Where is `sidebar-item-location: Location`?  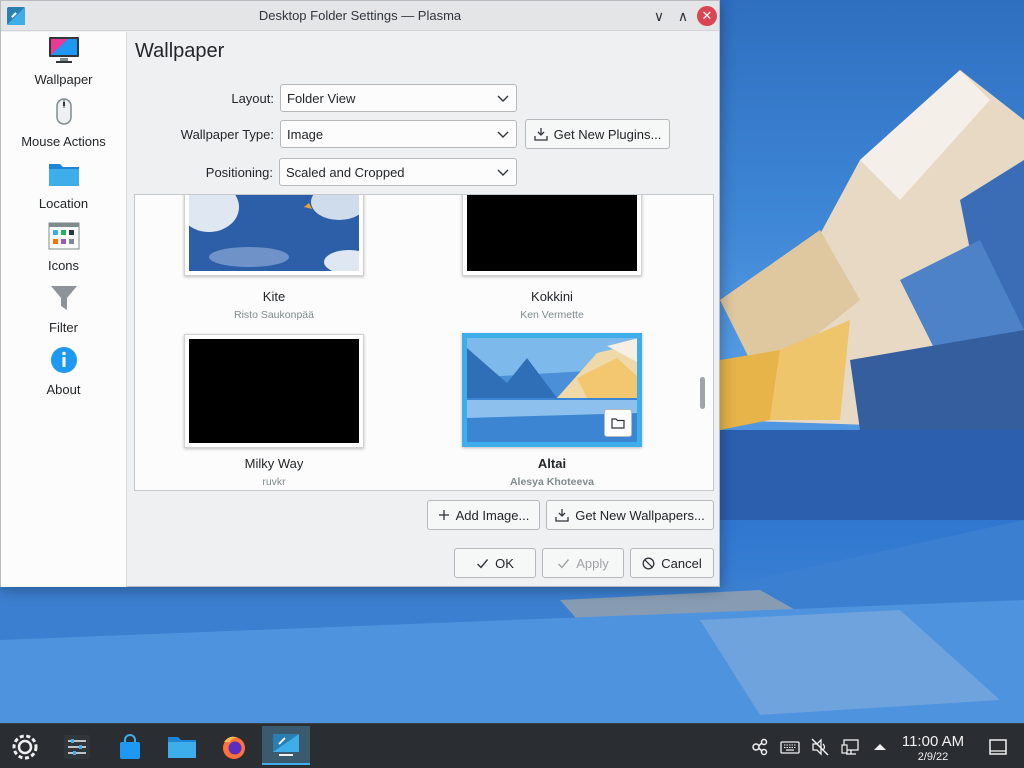 sidebar-item-location: Location is located at coordinates (63, 187).